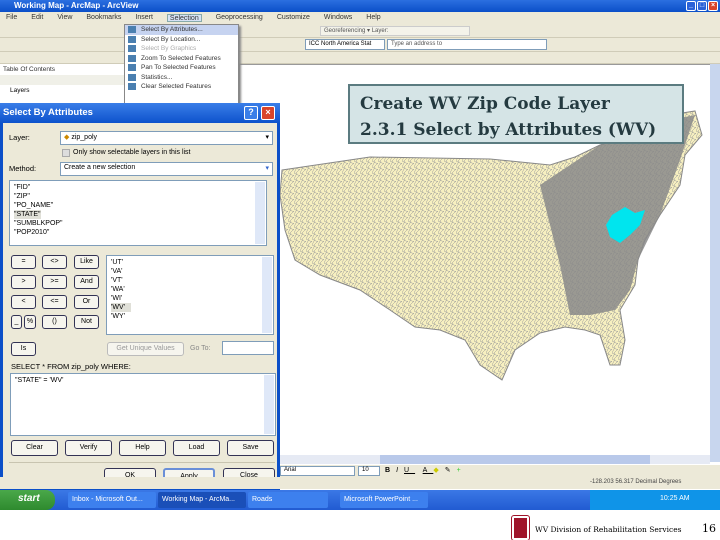 Image resolution: width=720 pixels, height=540 pixels. What do you see at coordinates (190, 298) in the screenshot?
I see `value-item: 'WI'` at bounding box center [190, 298].